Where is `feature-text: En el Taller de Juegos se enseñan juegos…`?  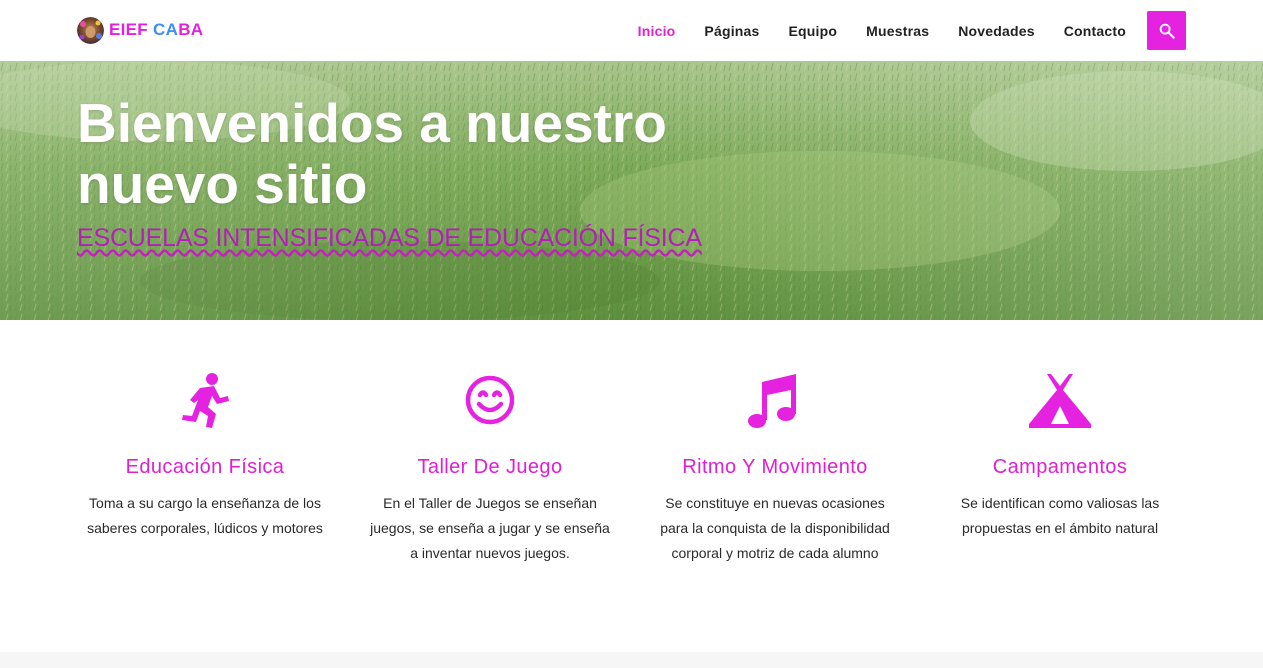
feature-text: En el Taller de Juegos se enseñan juegos… is located at coordinates (490, 528).